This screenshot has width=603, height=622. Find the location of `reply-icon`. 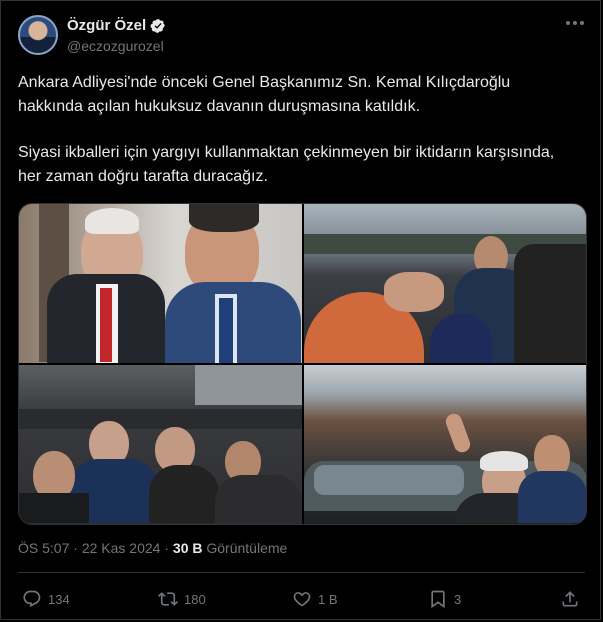

reply-icon is located at coordinates (32, 599).